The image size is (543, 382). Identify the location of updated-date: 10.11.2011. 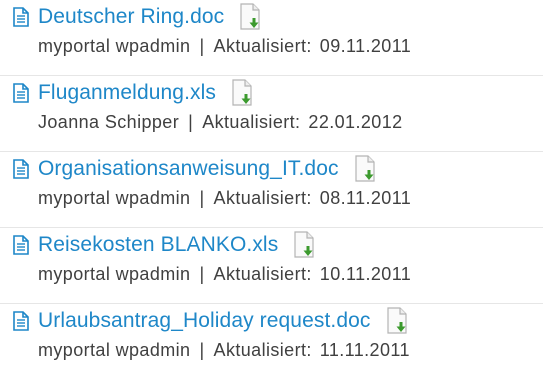
(365, 274).